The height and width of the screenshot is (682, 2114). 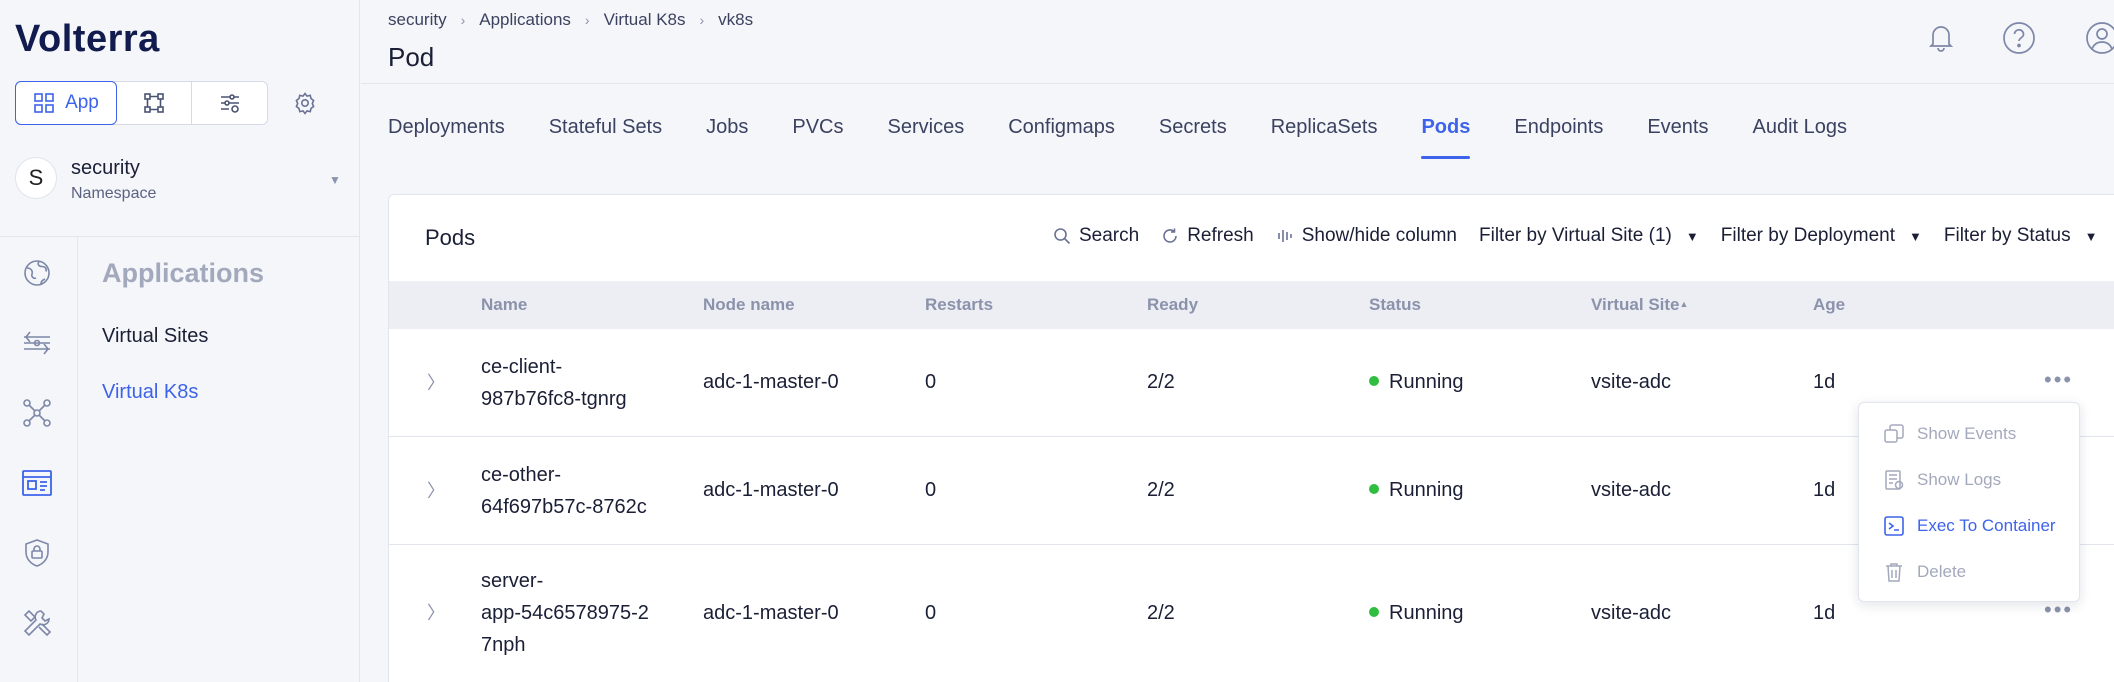 What do you see at coordinates (1949, 434) in the screenshot?
I see `menu-item-show-events: Show Events` at bounding box center [1949, 434].